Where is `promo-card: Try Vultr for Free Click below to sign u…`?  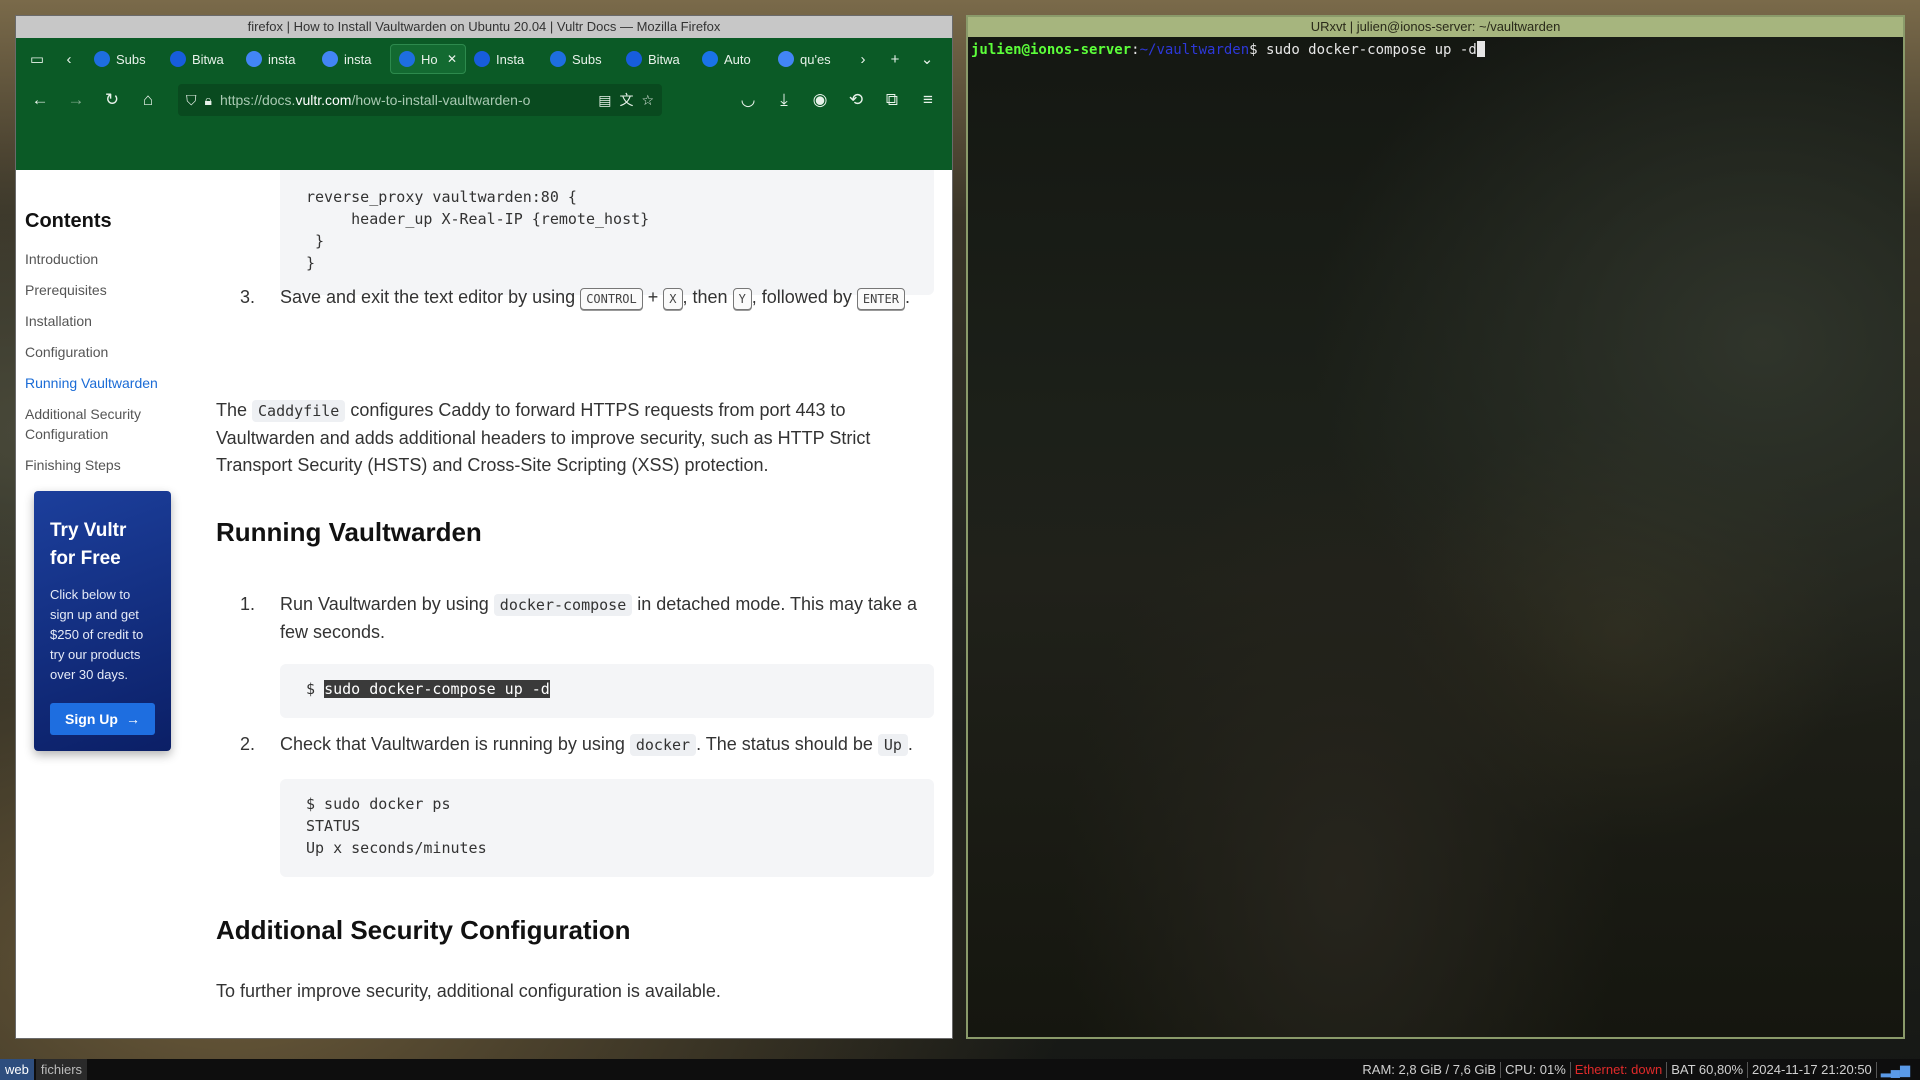
promo-card: Try Vultr for Free Click below to sign u… is located at coordinates (102, 621).